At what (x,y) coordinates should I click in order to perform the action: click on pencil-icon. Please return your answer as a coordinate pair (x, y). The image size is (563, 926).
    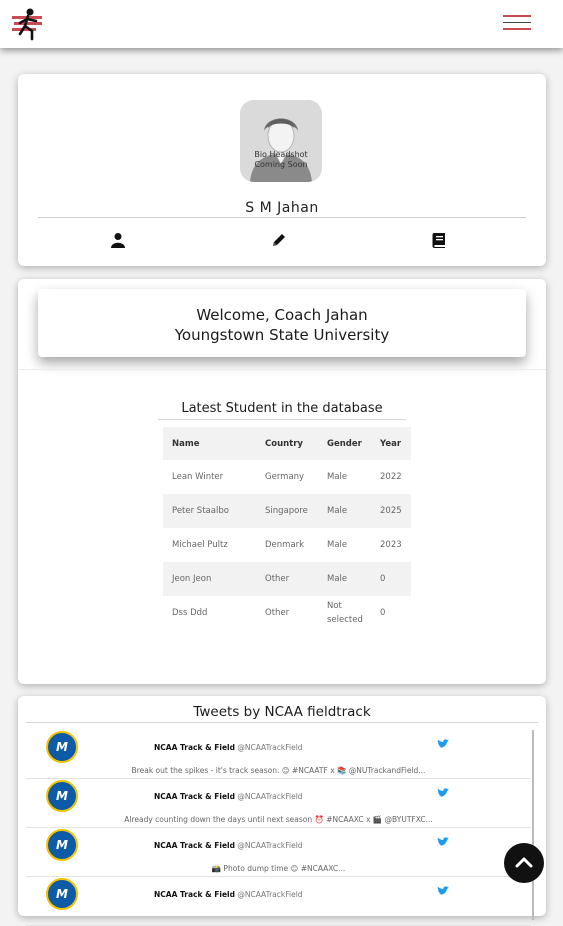
    Looking at the image, I should click on (279, 240).